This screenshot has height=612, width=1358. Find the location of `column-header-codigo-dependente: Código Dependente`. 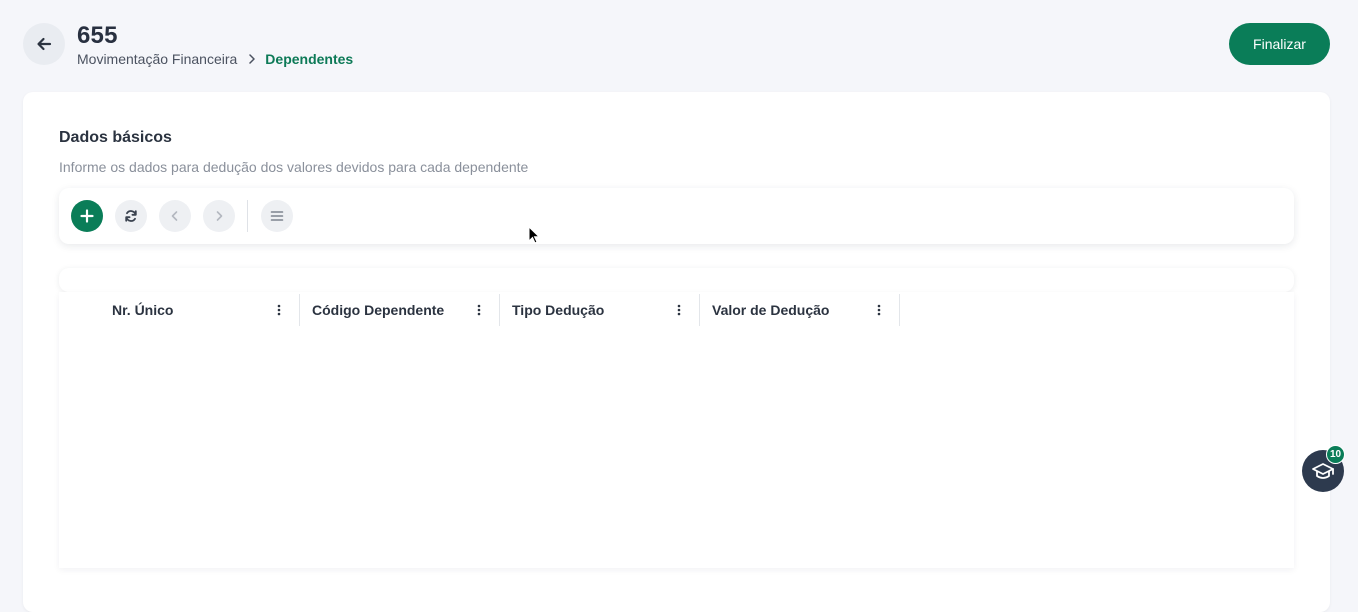

column-header-codigo-dependente: Código Dependente is located at coordinates (400, 310).